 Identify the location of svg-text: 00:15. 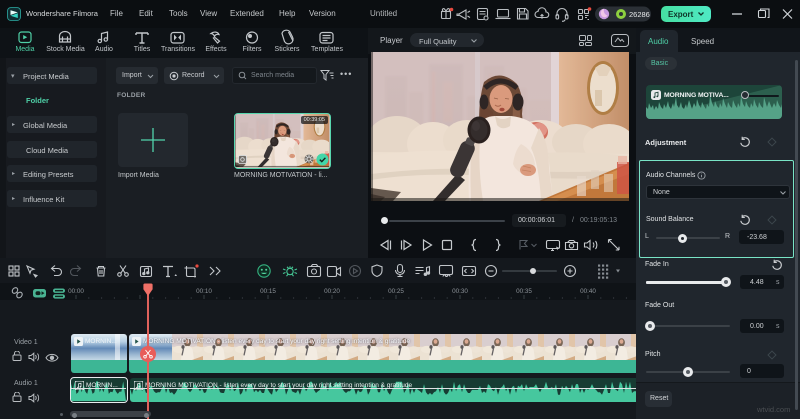
(268, 291).